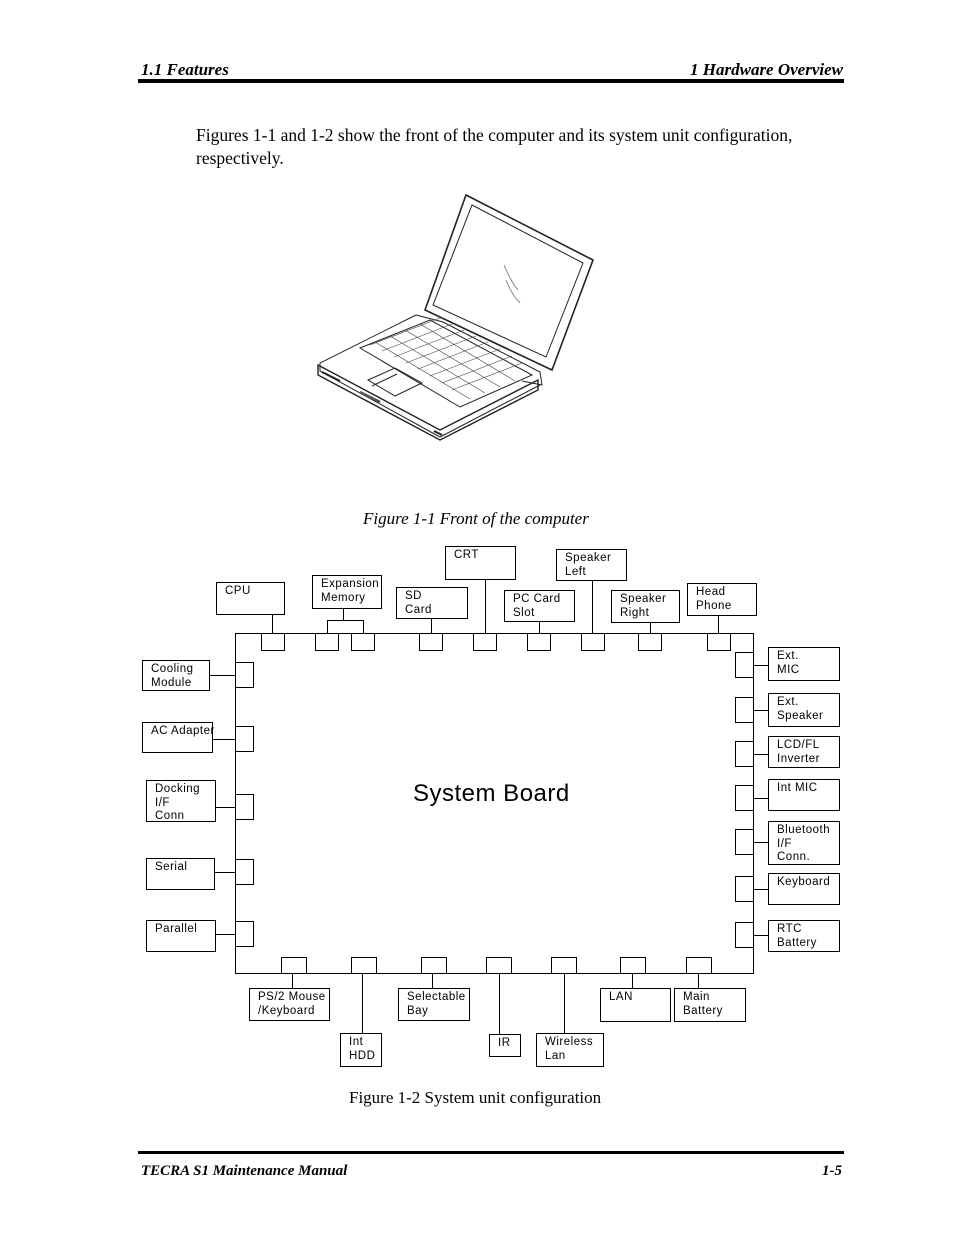 Image resolution: width=954 pixels, height=1235 pixels. What do you see at coordinates (485, 642) in the screenshot?
I see `crt-port` at bounding box center [485, 642].